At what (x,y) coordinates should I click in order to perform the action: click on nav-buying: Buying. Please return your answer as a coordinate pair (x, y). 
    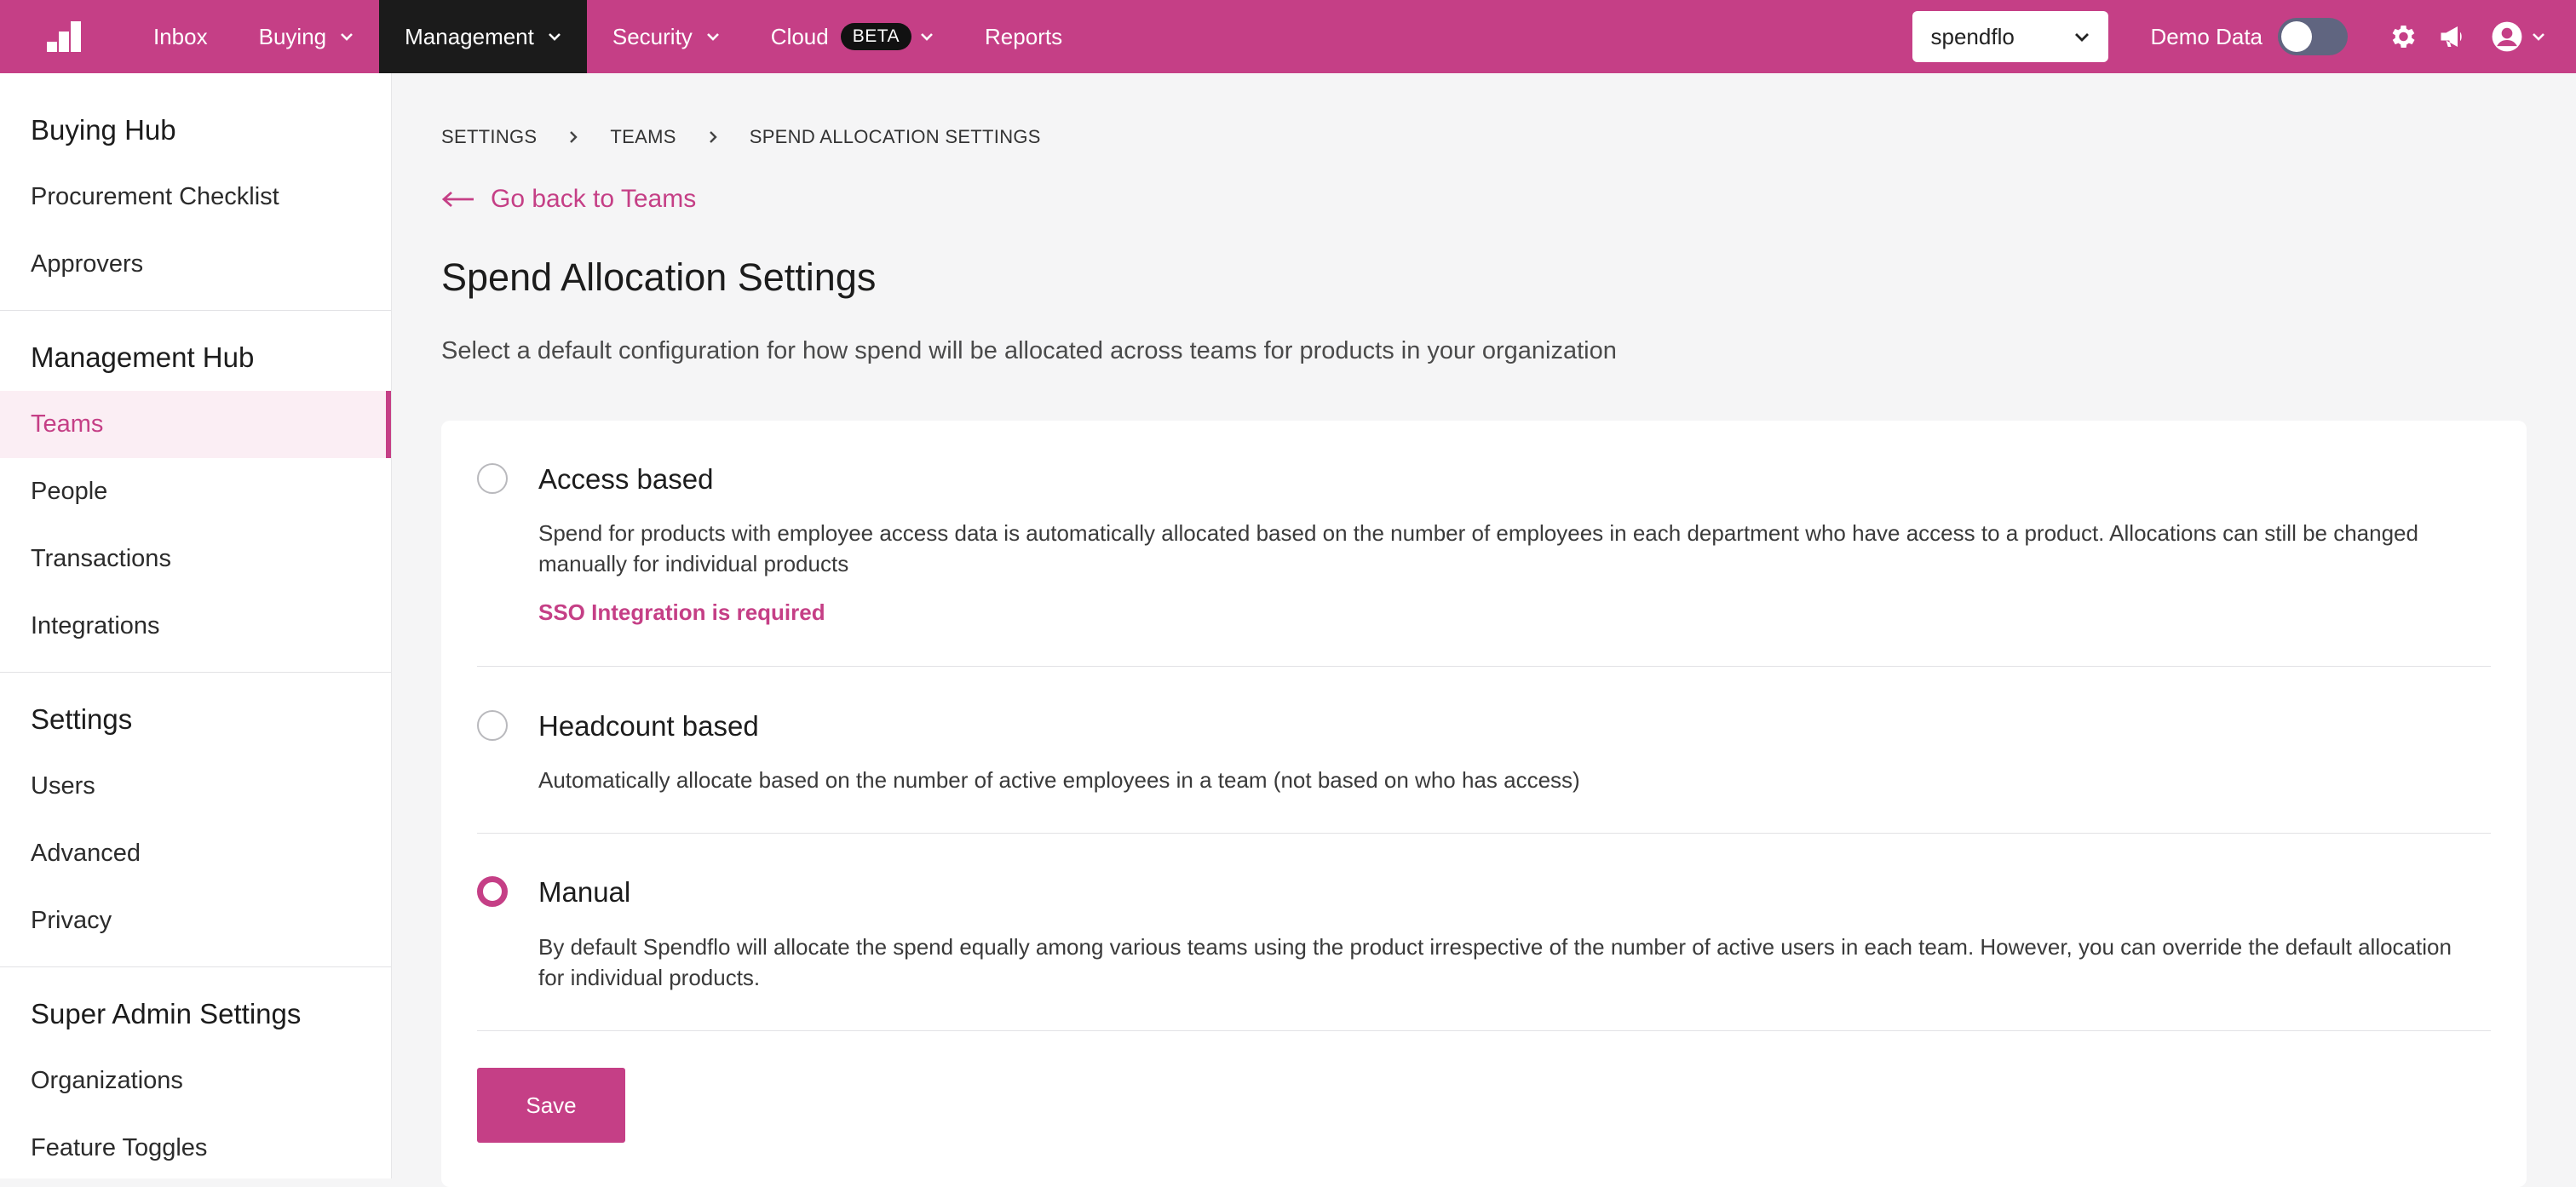
    Looking at the image, I should click on (307, 36).